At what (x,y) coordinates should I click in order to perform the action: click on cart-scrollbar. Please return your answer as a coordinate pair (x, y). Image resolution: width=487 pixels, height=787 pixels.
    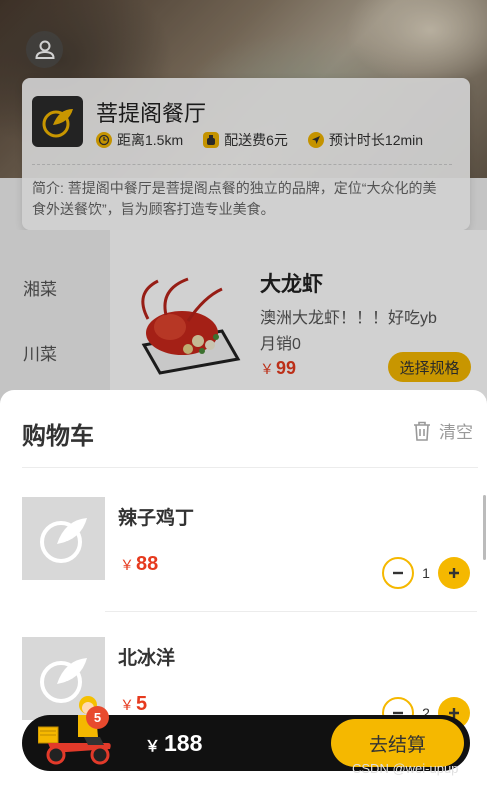
    Looking at the image, I should click on (484, 527).